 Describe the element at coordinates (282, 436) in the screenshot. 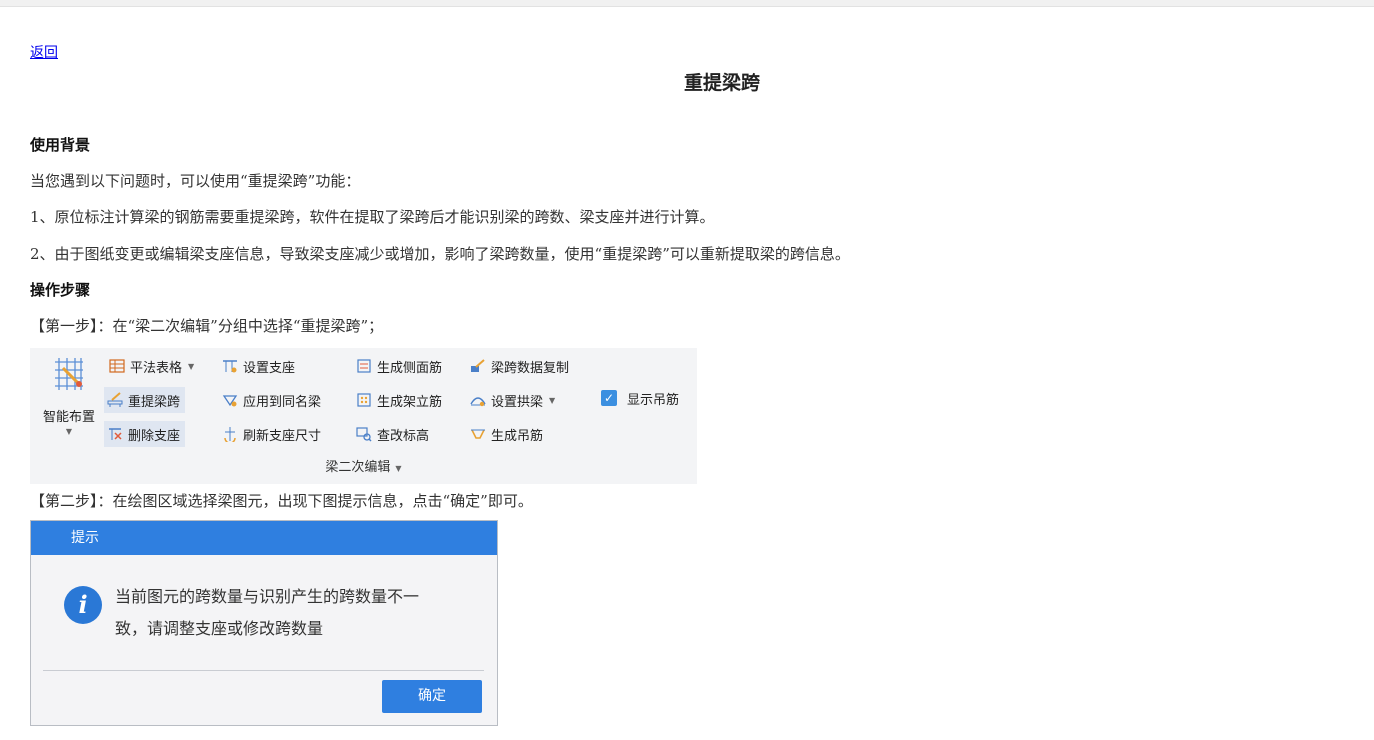

I see `refresh-support-size-label: 刷新支座尺寸` at that location.